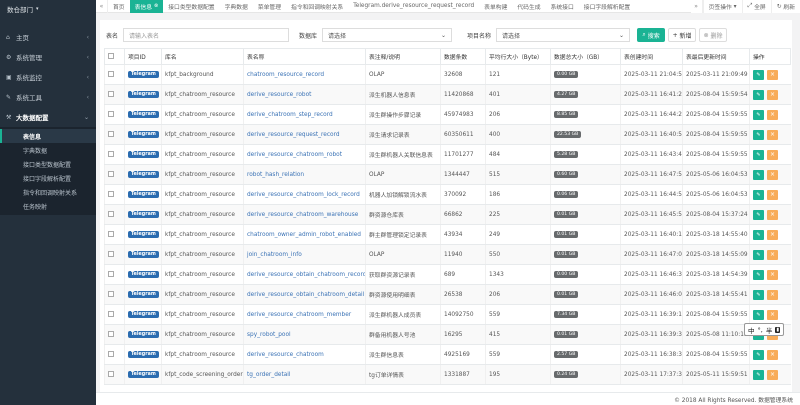  What do you see at coordinates (269, 375) in the screenshot?
I see `table-name-link: tg_order_detail` at bounding box center [269, 375].